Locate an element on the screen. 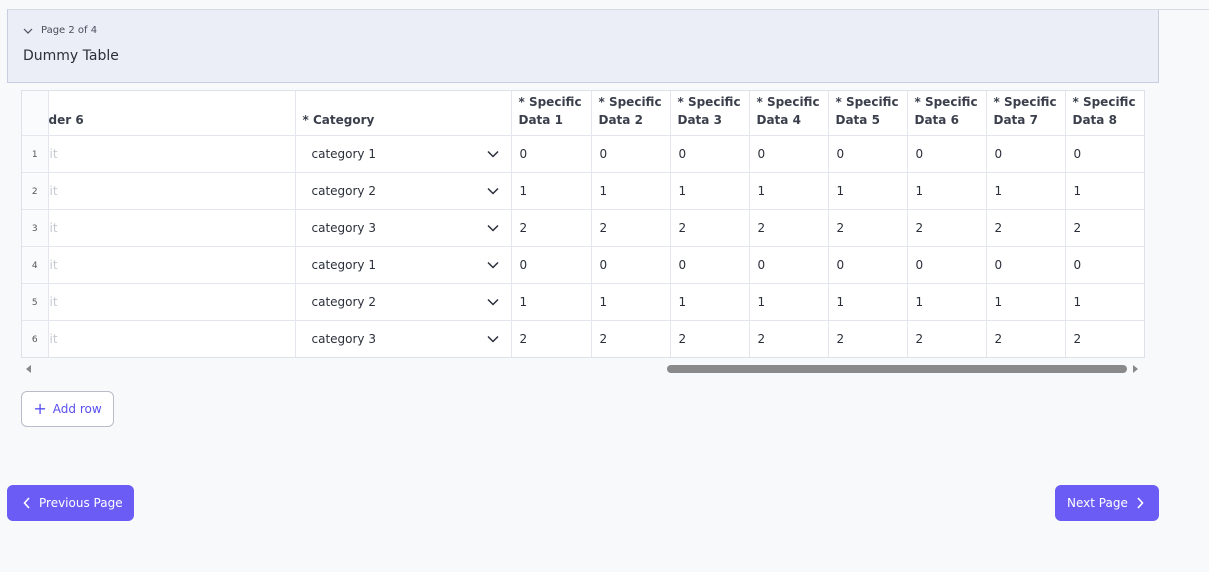  column-header-label: Data 6 is located at coordinates (936, 119).